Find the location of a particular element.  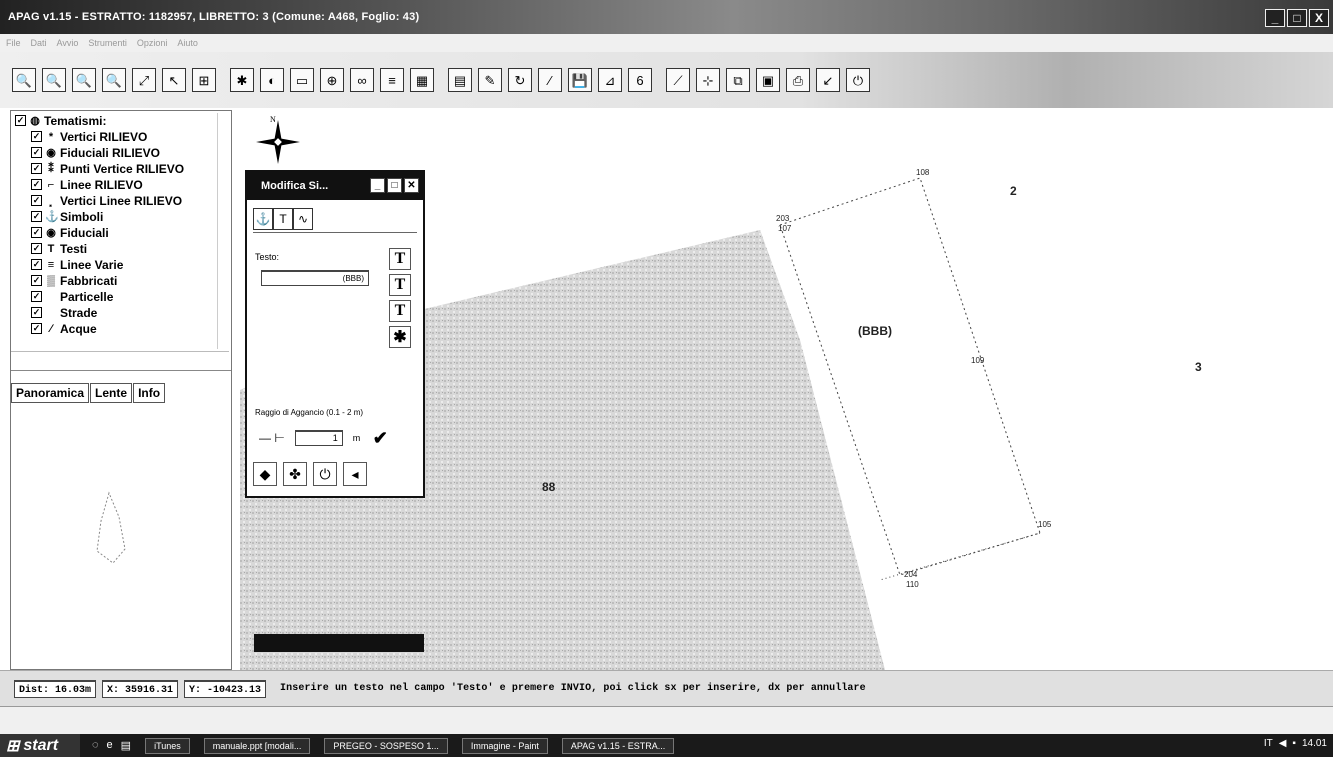

browser-icon: ◌ is located at coordinates (95, 745).